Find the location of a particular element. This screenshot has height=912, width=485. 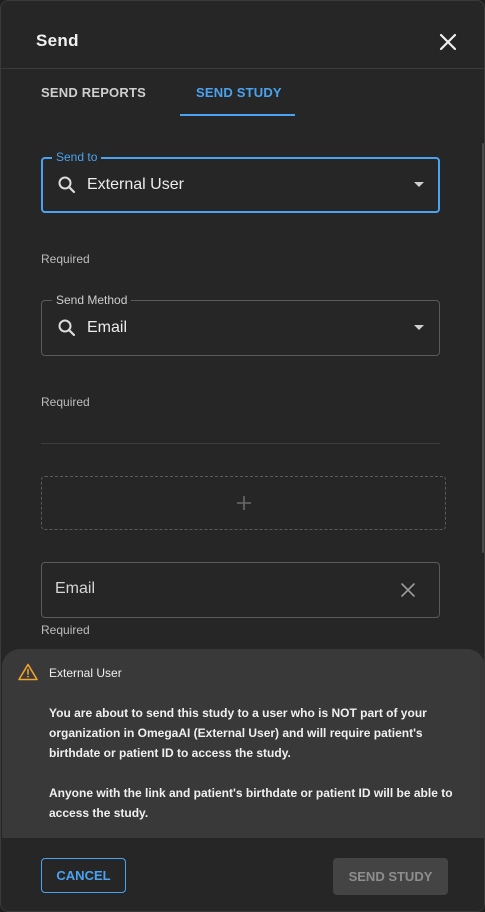

send-to-select: Send to External User is located at coordinates (240, 181).